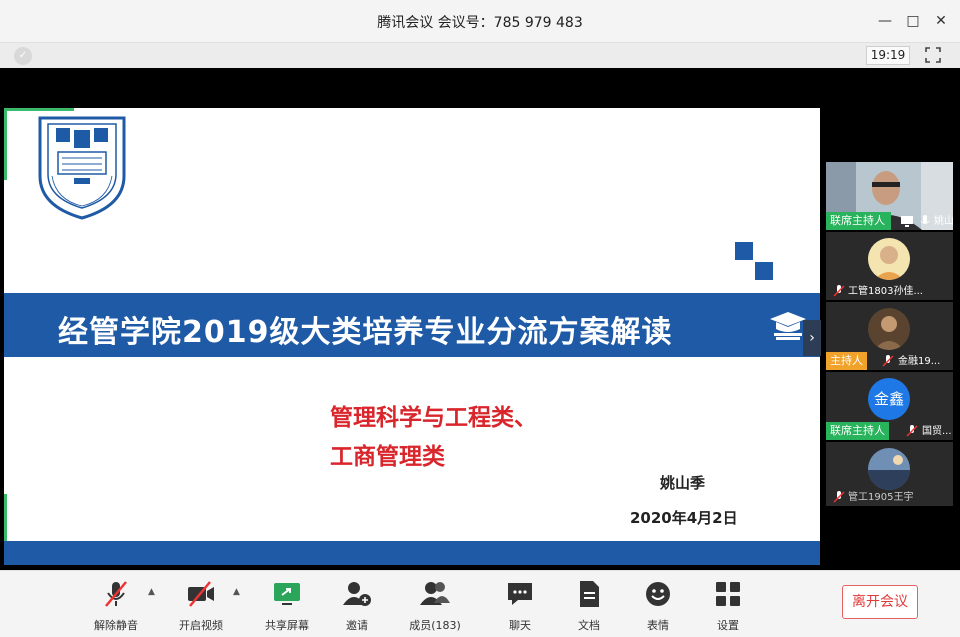 Image resolution: width=960 pixels, height=637 pixels. Describe the element at coordinates (201, 625) in the screenshot. I see `start-video-label: 开启视频` at that location.